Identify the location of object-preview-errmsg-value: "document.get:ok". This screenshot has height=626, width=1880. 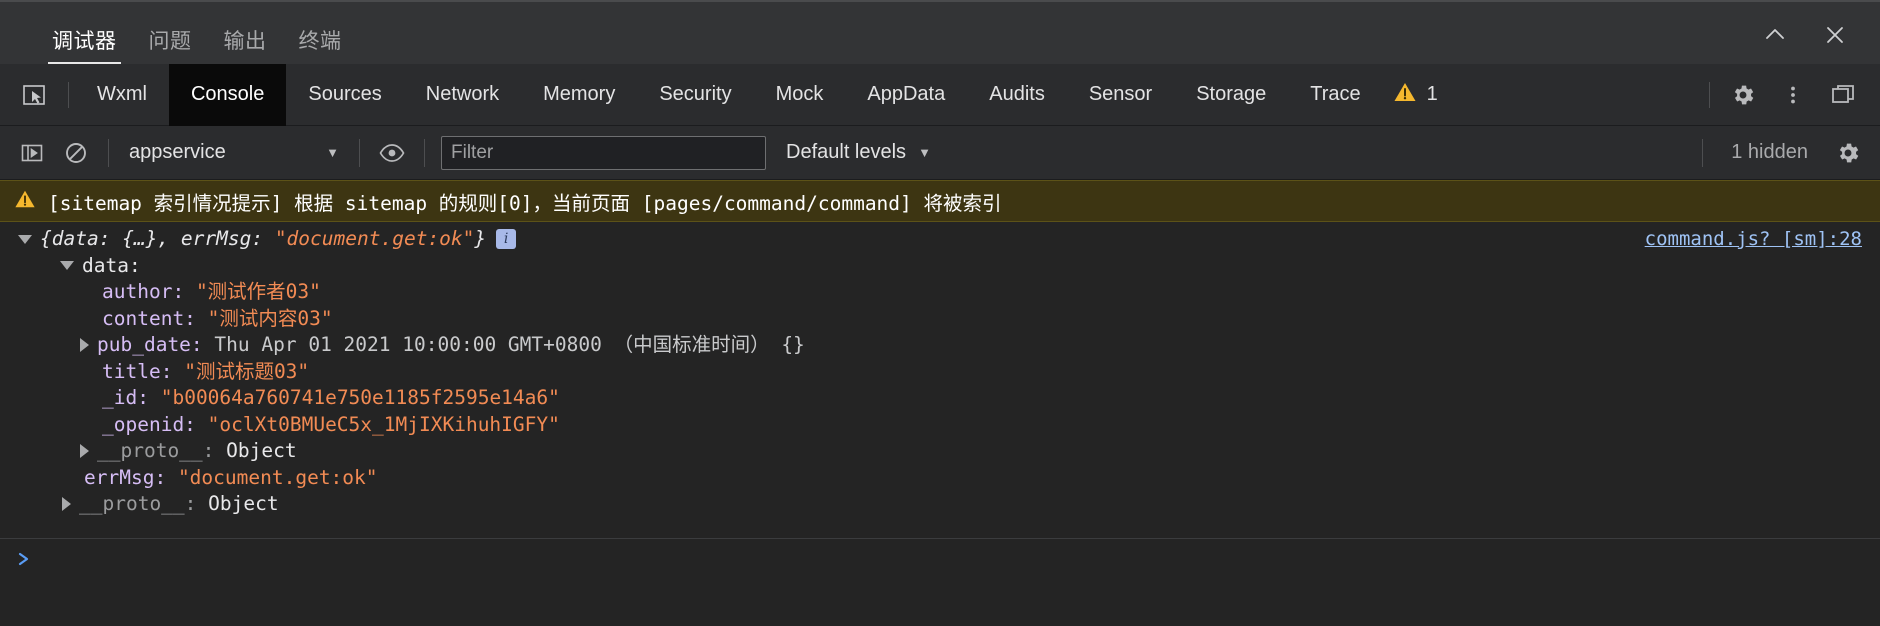
(374, 238).